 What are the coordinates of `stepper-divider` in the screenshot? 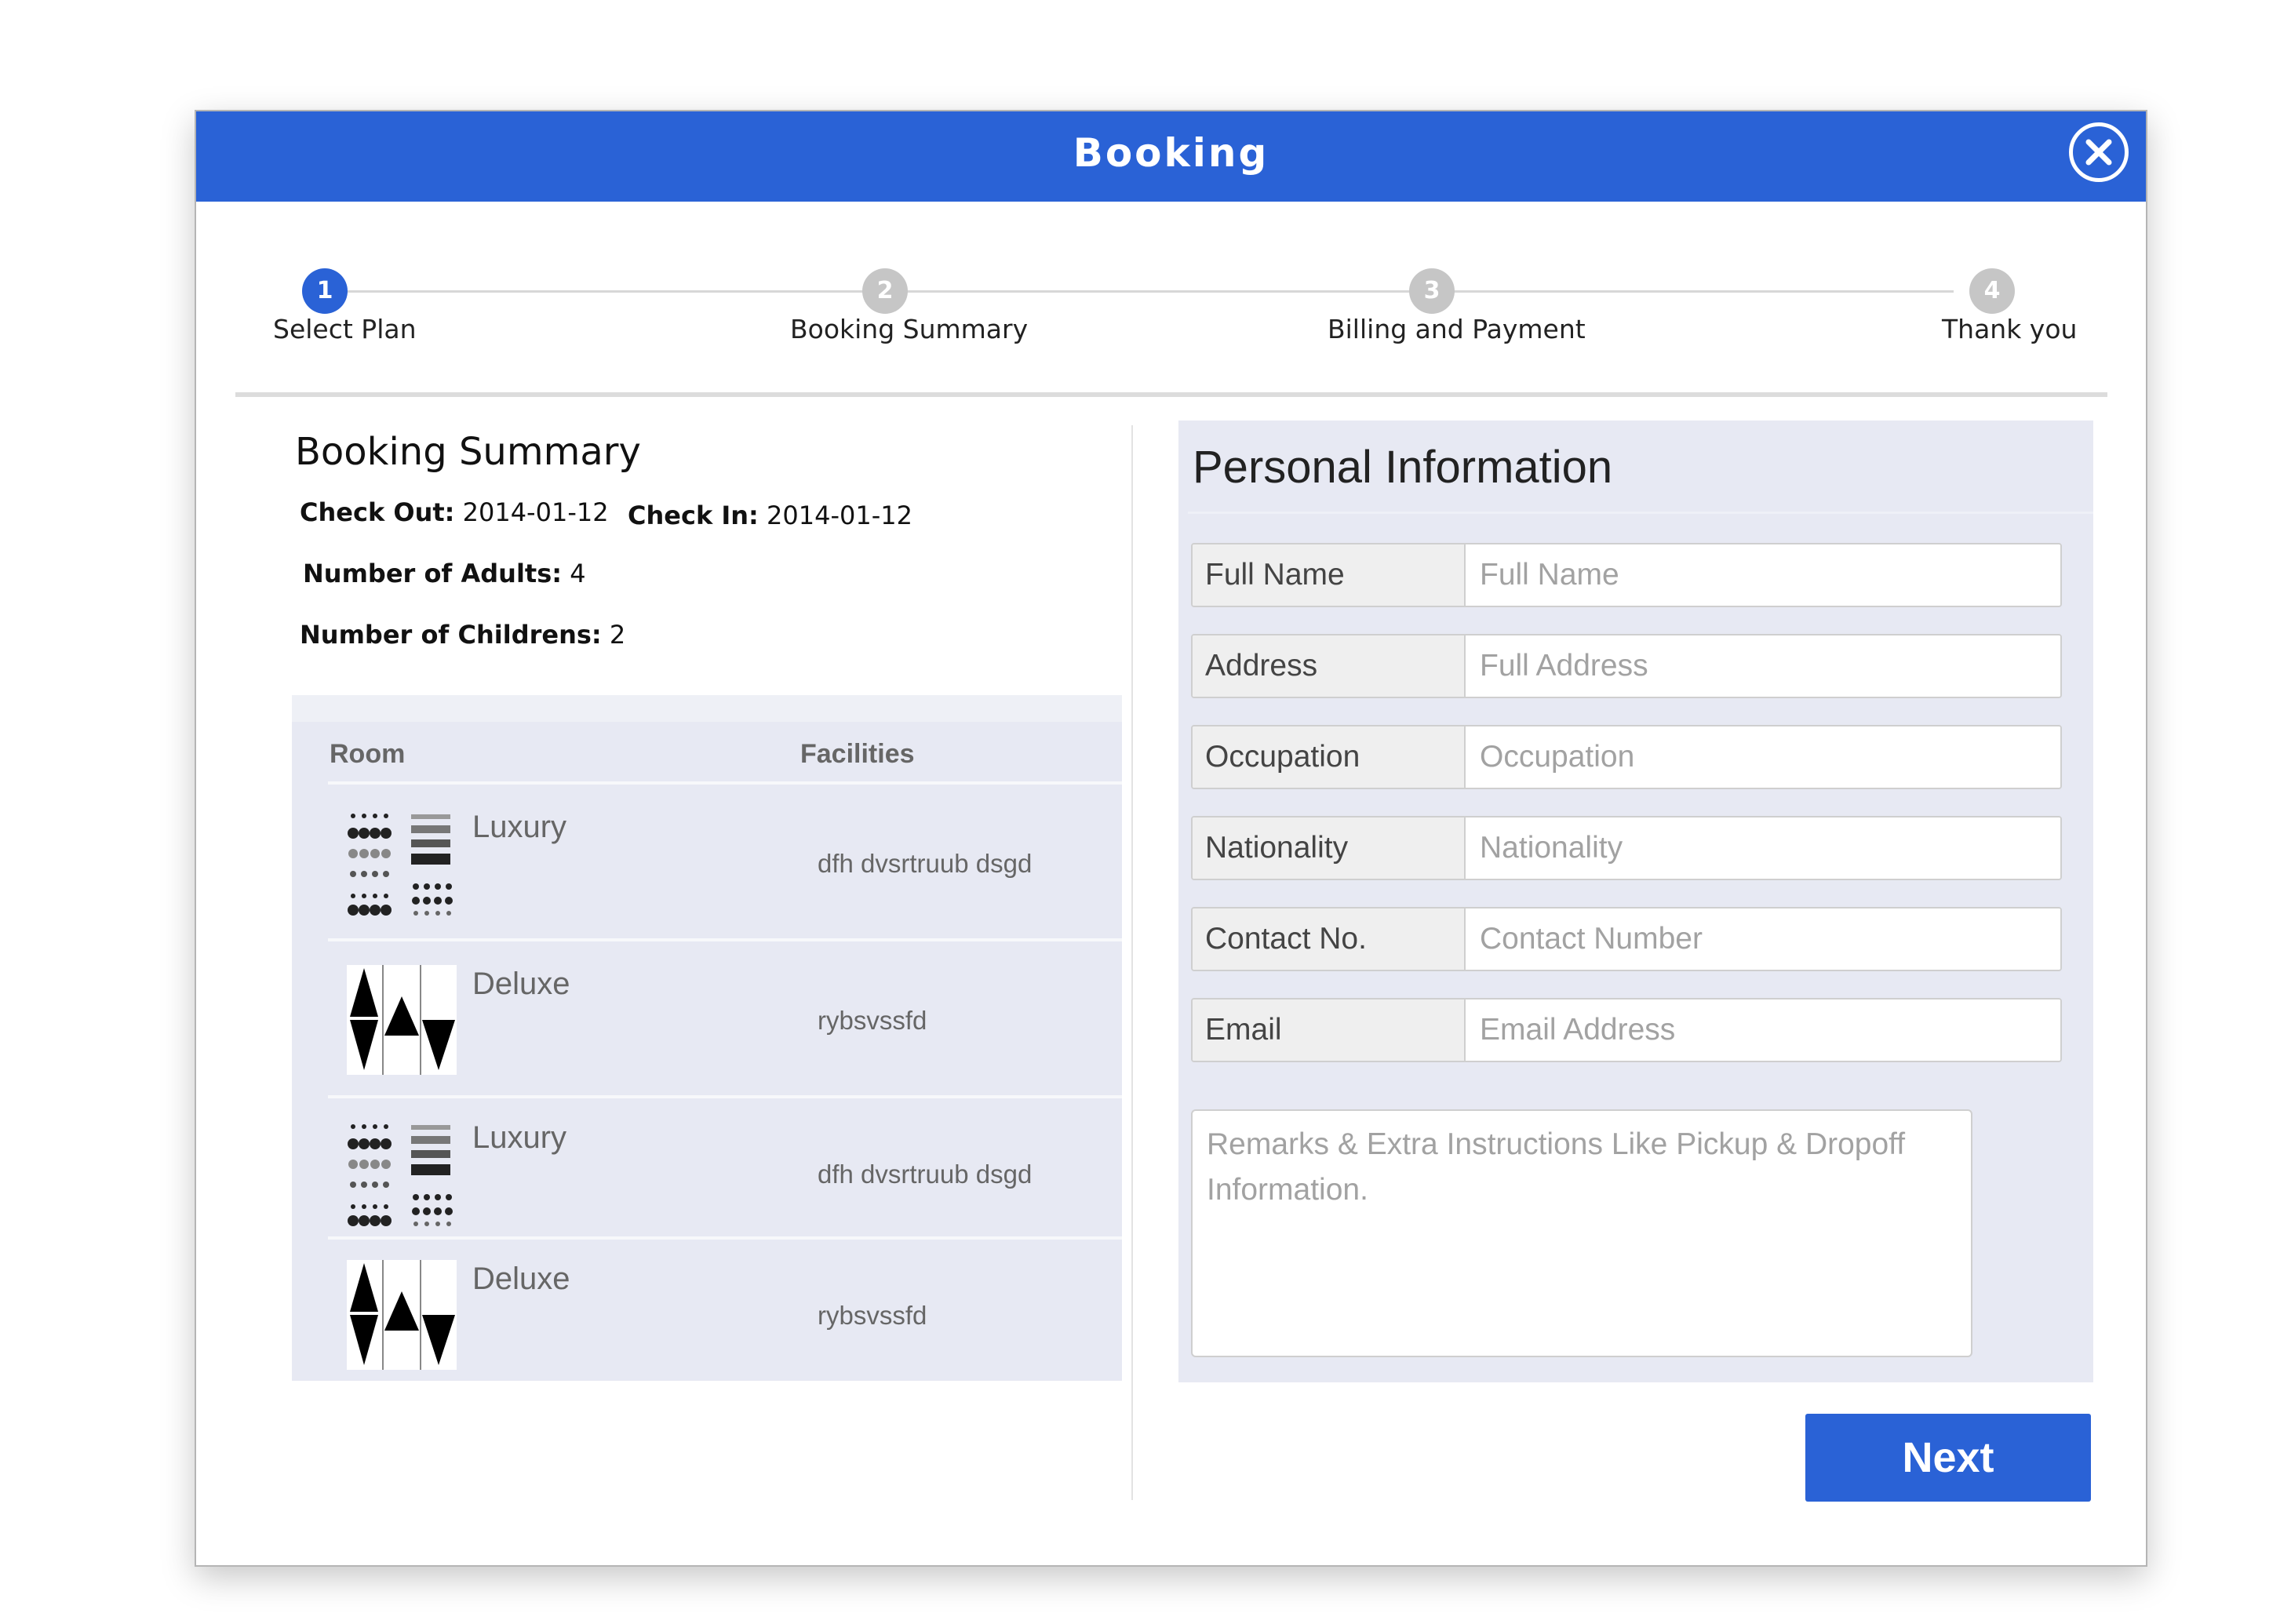 It's located at (1171, 394).